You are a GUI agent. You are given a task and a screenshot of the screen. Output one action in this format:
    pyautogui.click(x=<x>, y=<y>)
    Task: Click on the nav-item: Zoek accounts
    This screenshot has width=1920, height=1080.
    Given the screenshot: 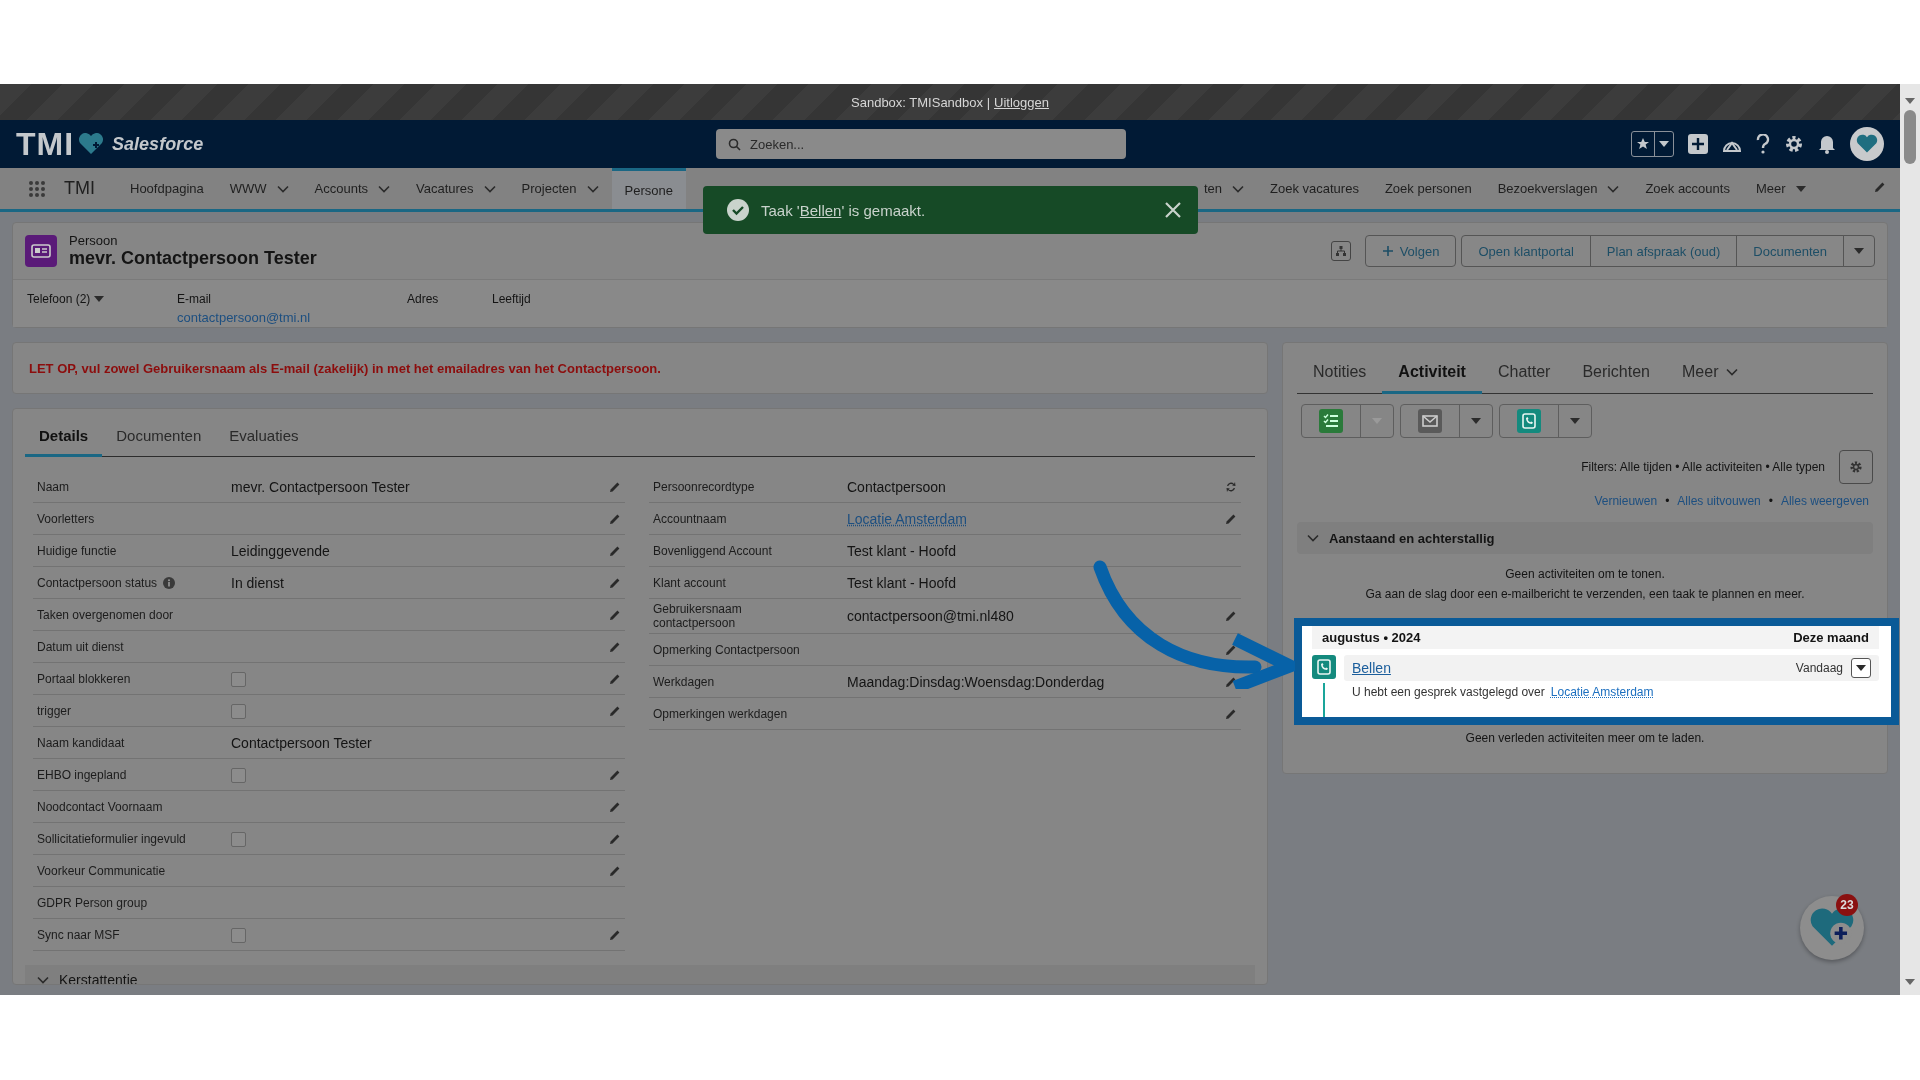 What is the action you would take?
    pyautogui.click(x=1687, y=188)
    